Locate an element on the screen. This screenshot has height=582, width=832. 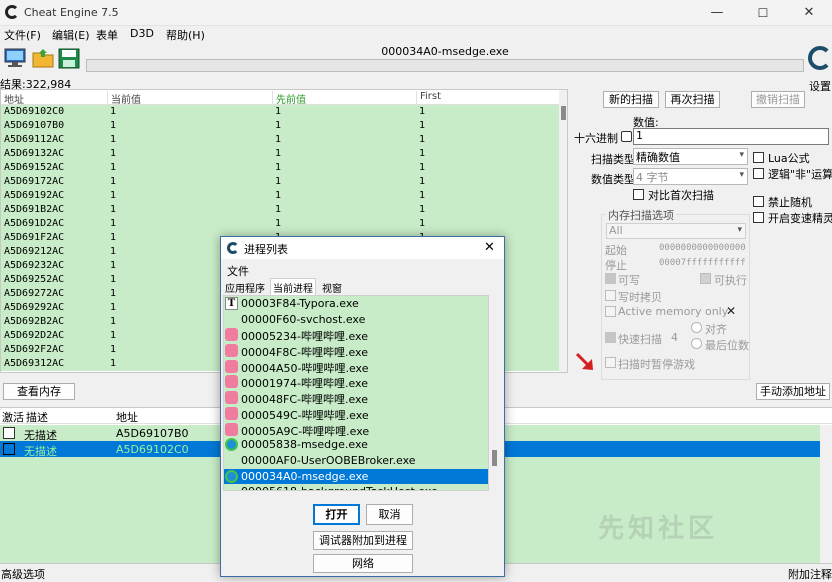
no-random-checkbox is located at coordinates (758, 201).